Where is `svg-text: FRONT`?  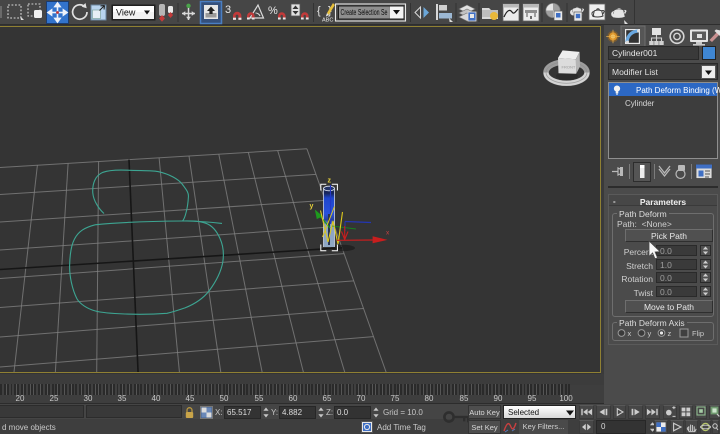 svg-text: FRONT is located at coordinates (569, 67).